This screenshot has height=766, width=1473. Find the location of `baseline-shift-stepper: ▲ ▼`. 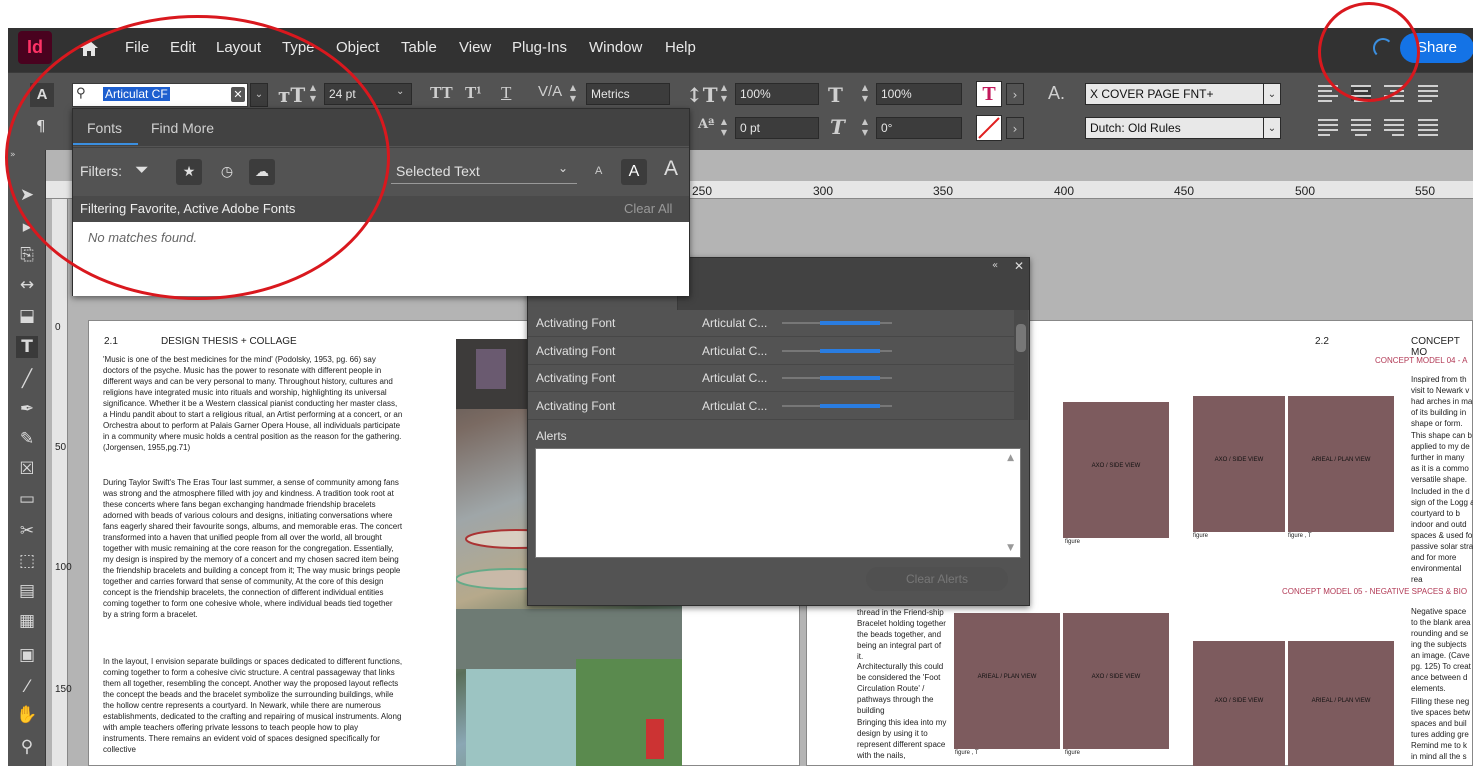

baseline-shift-stepper: ▲ ▼ is located at coordinates (724, 128).